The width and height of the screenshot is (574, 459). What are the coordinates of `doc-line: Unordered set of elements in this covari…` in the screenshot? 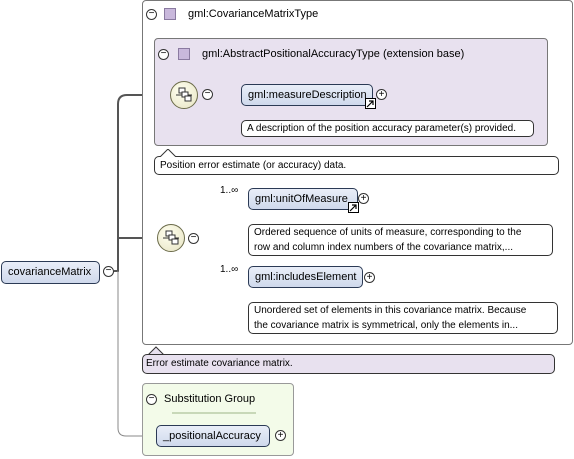 It's located at (390, 310).